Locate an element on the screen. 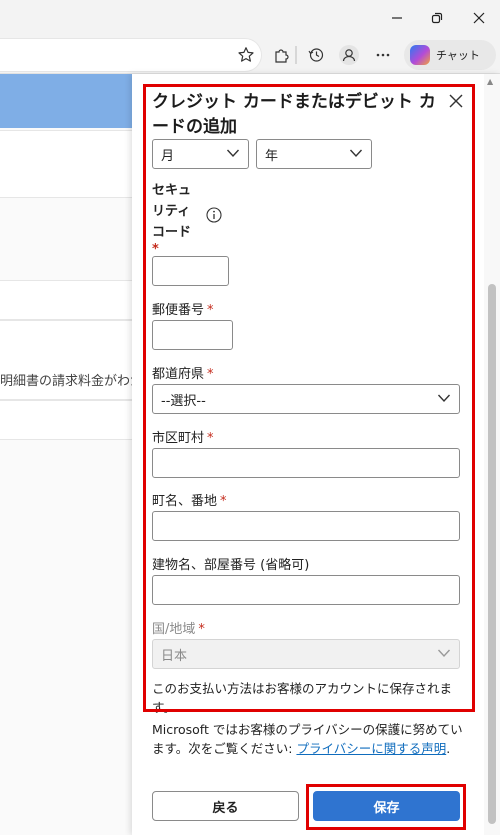 This screenshot has height=835, width=500. back-button: 戻る is located at coordinates (225, 806).